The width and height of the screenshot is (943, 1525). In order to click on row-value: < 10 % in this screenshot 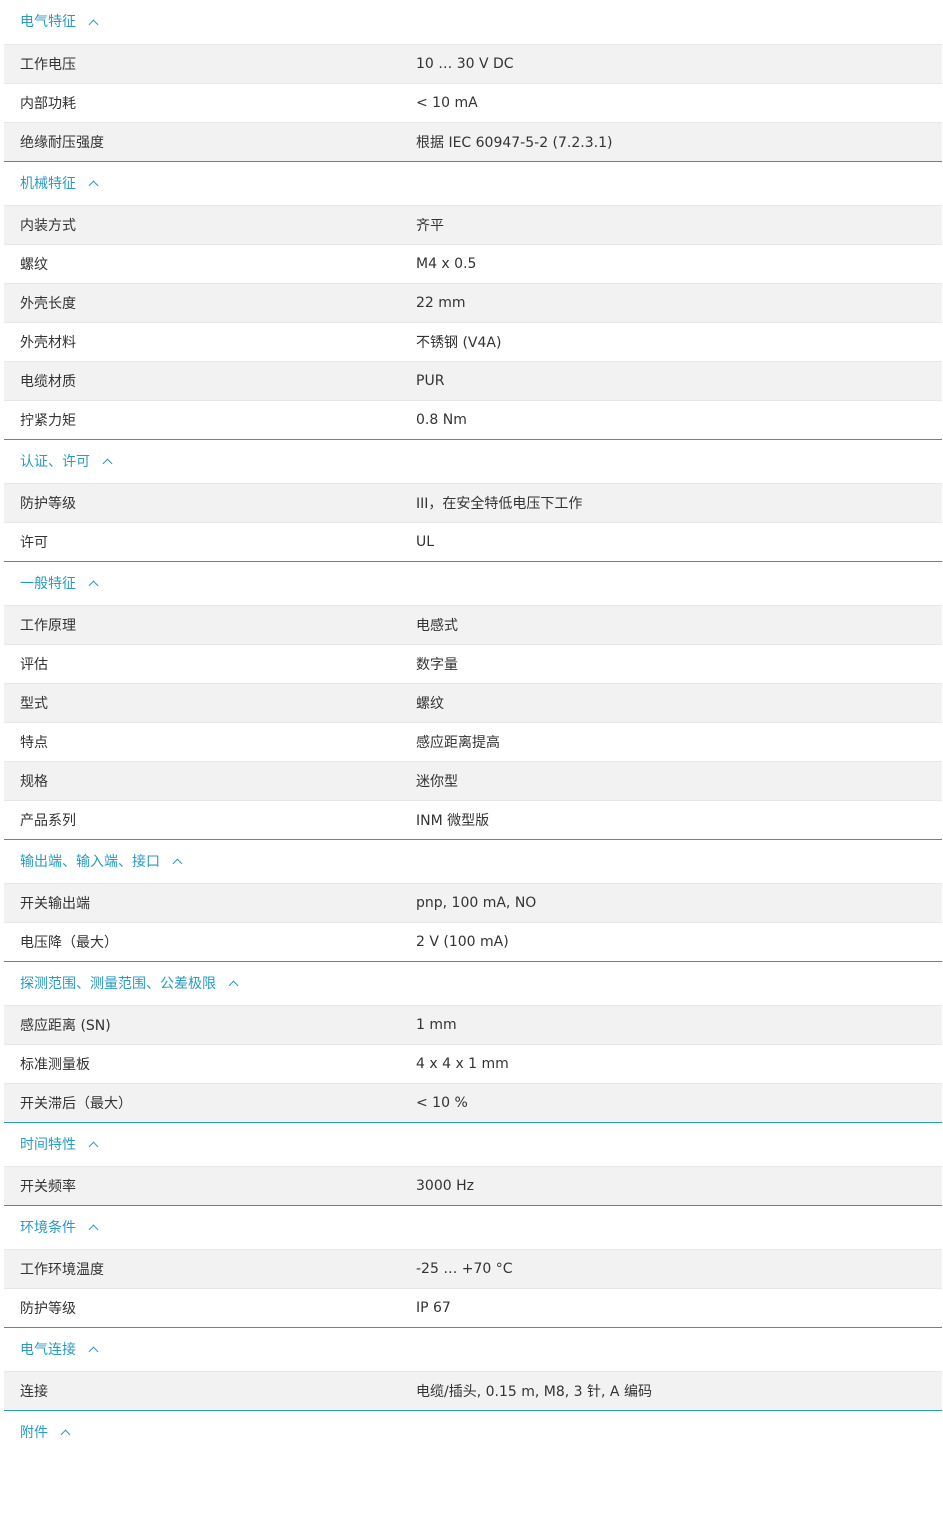, I will do `click(442, 1103)`.